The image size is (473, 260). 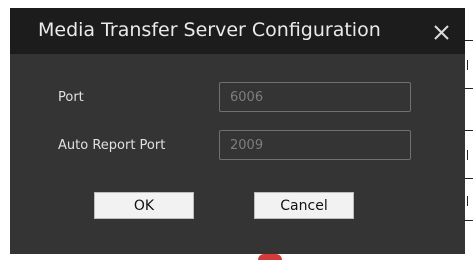 What do you see at coordinates (144, 205) in the screenshot?
I see `ok-button: OK` at bounding box center [144, 205].